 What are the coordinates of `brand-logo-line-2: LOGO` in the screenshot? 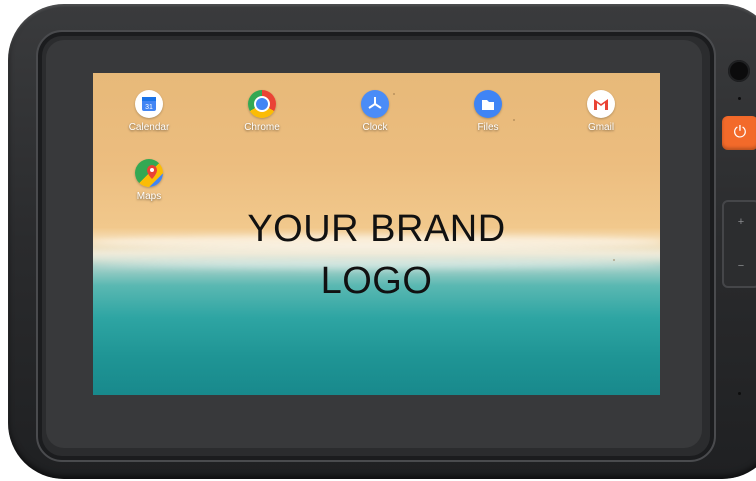 It's located at (376, 281).